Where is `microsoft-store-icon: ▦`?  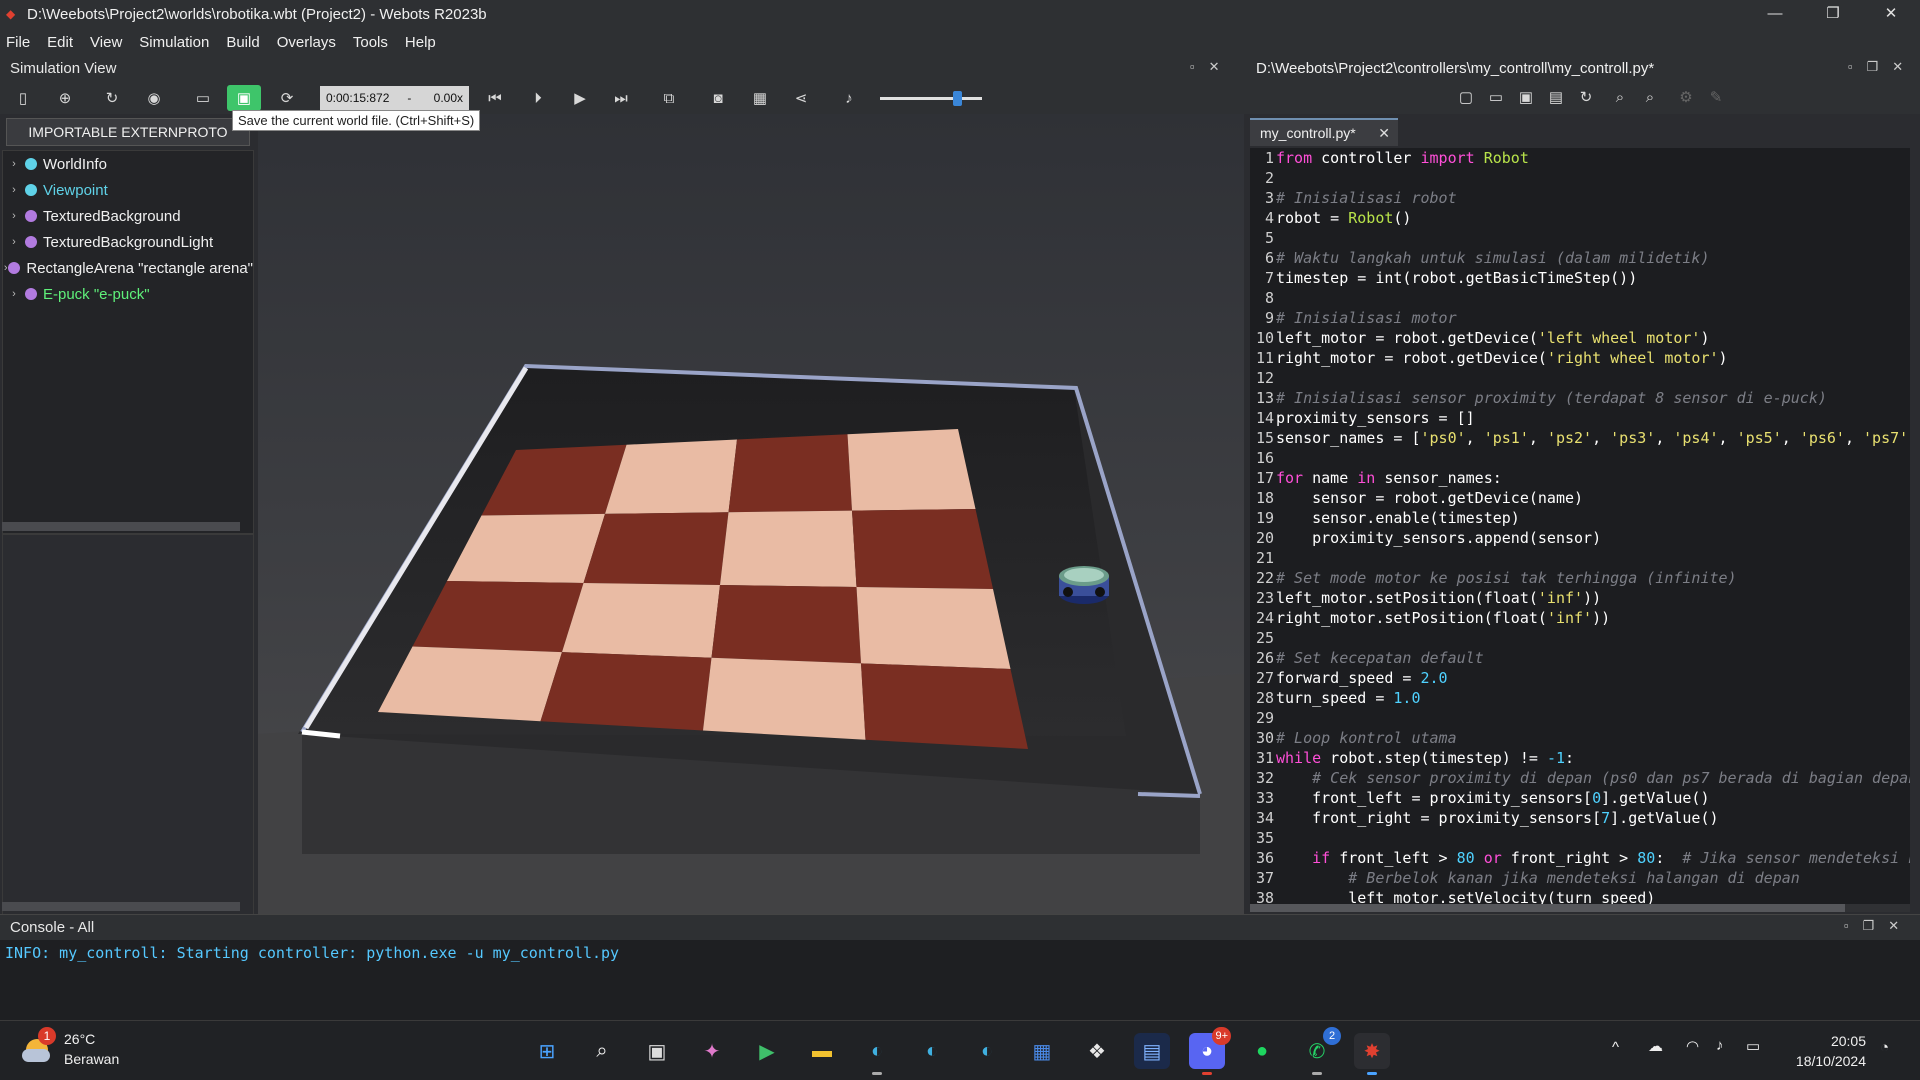
microsoft-store-icon: ▦ is located at coordinates (1042, 1051).